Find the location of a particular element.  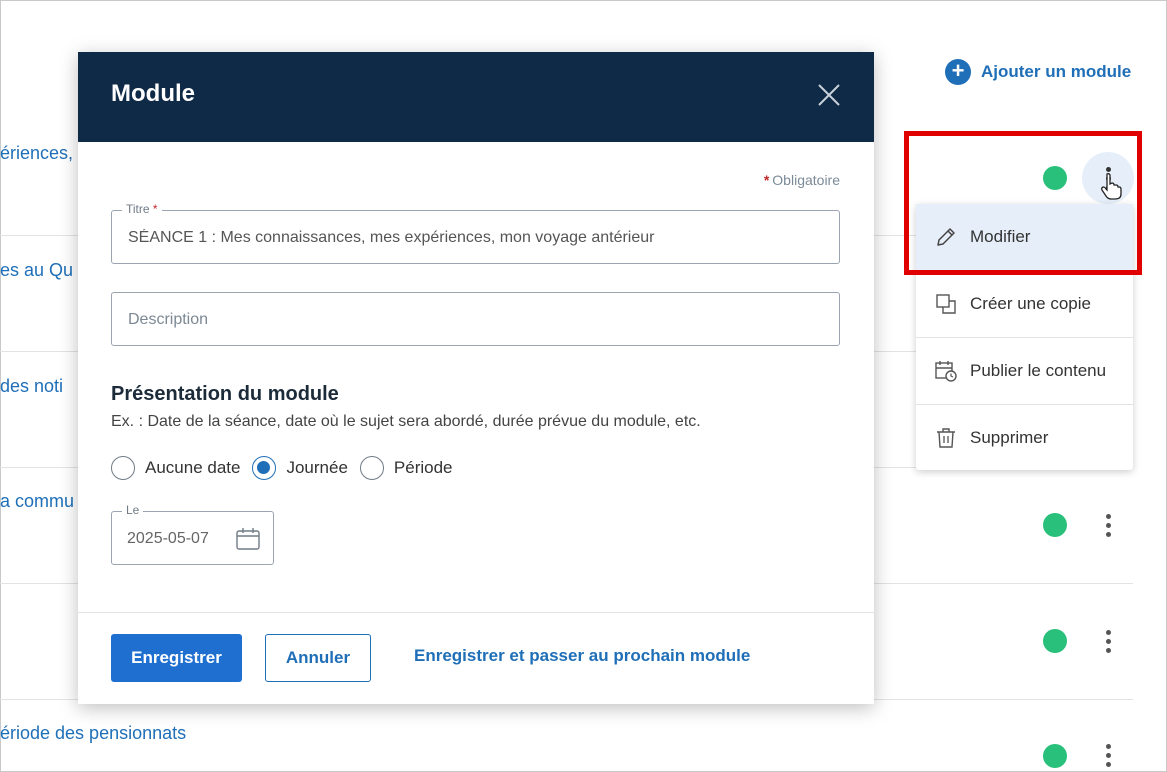

copy-icon is located at coordinates (946, 304).